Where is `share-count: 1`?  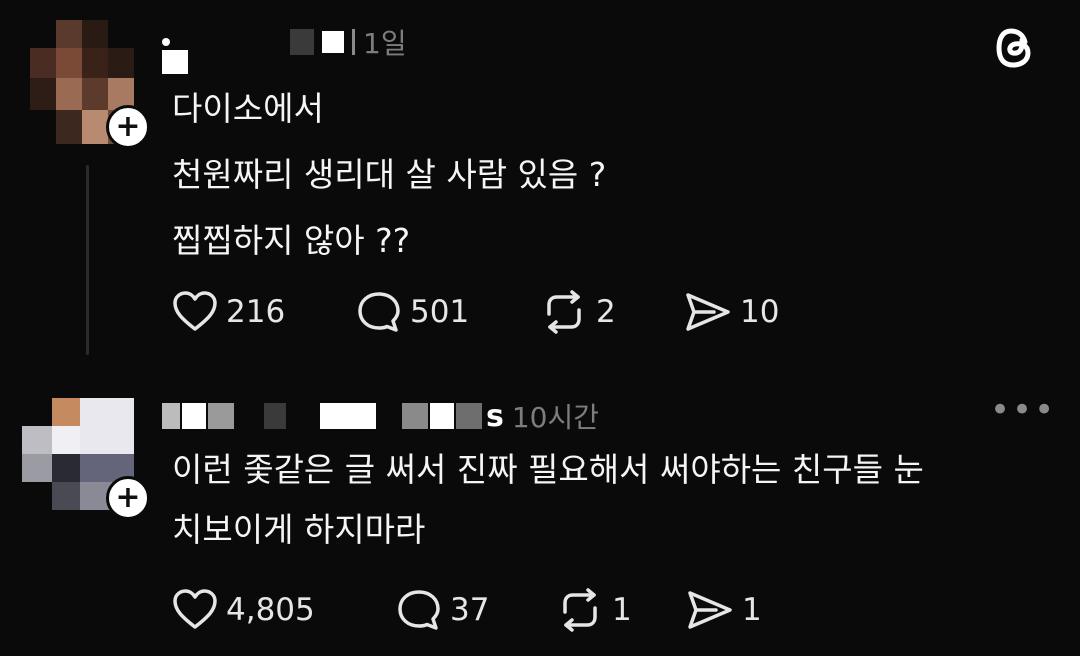
share-count: 1 is located at coordinates (752, 610).